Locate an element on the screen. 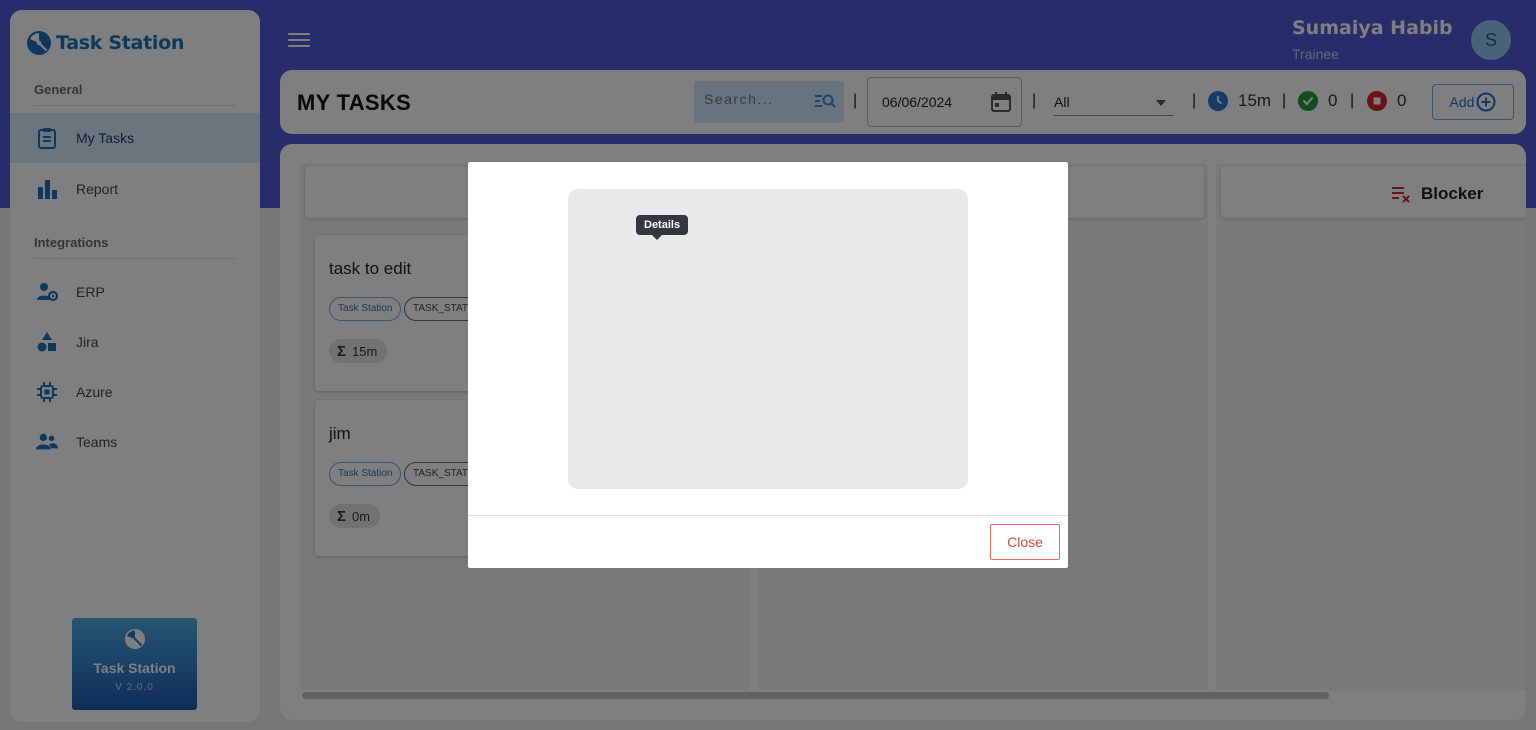 This screenshot has height=730, width=1536. details-tooltip: Details is located at coordinates (662, 227).